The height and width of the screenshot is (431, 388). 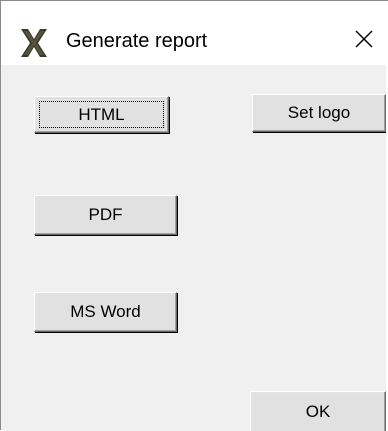 I want to click on close-button, so click(x=364, y=41).